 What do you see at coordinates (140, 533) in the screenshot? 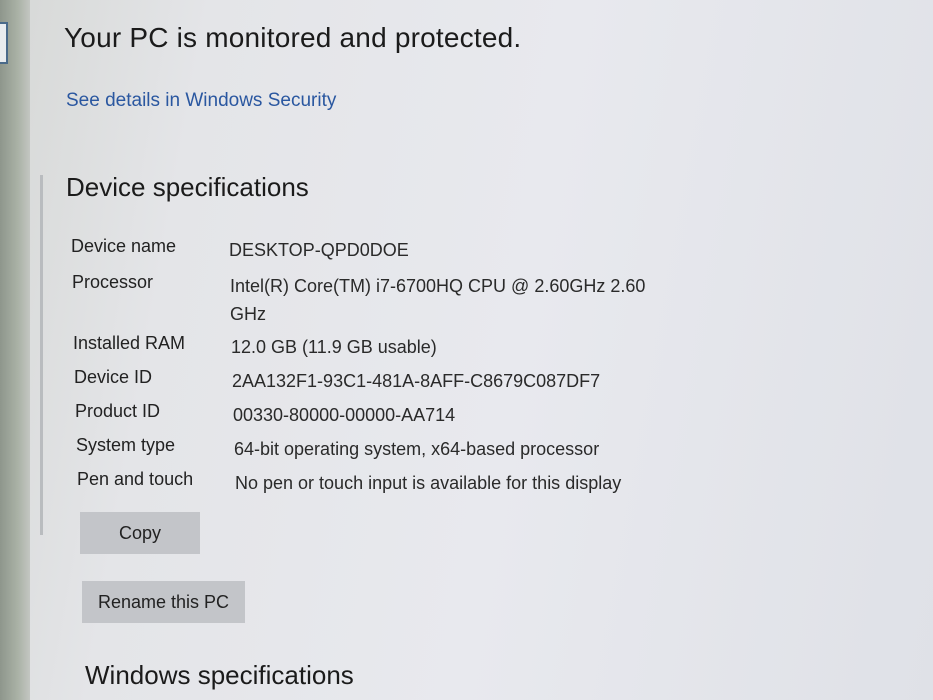
I see `copy-button: Copy` at bounding box center [140, 533].